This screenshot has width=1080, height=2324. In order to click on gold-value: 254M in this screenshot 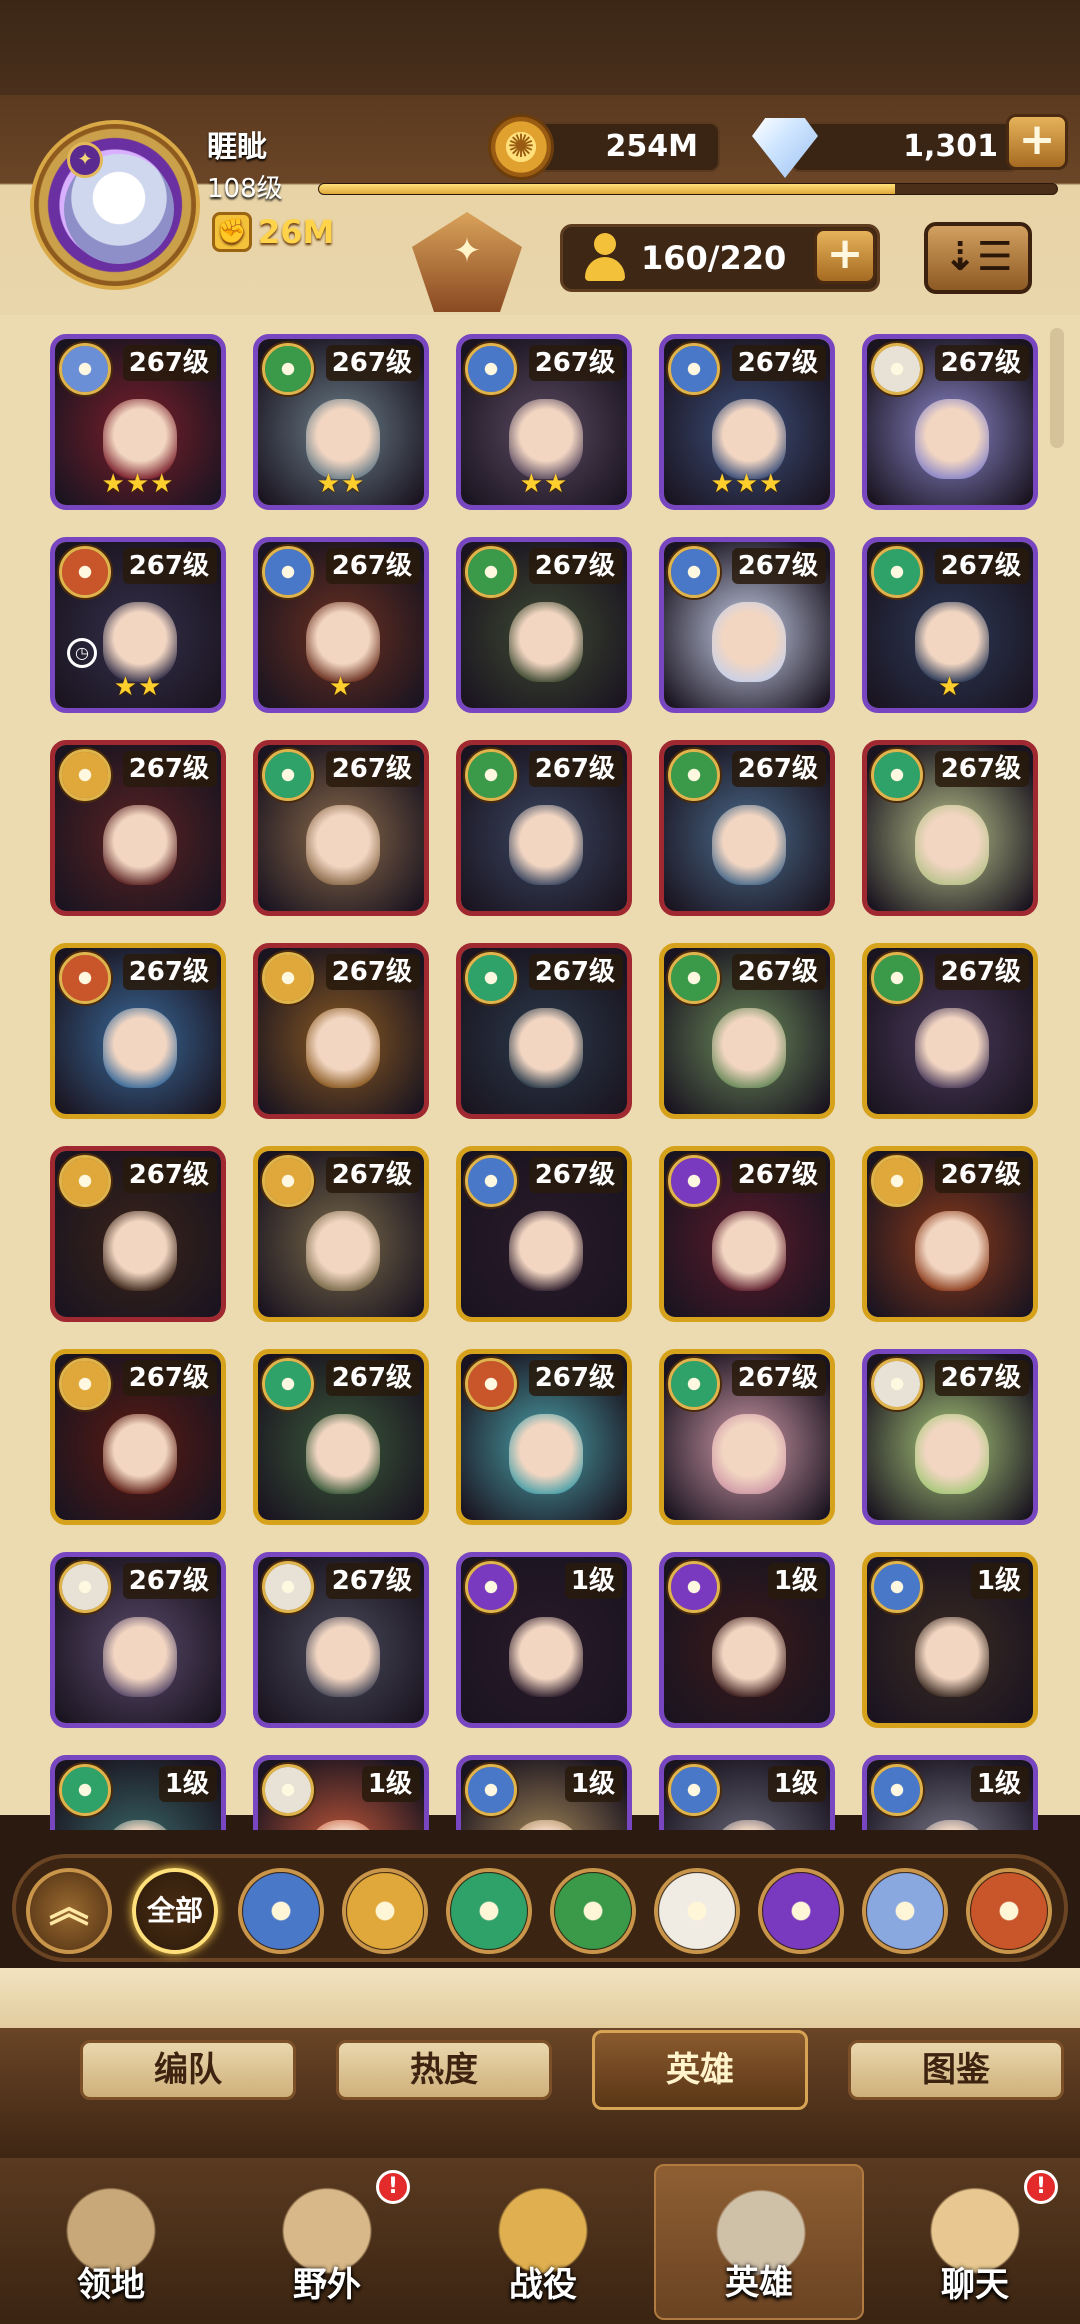, I will do `click(651, 146)`.